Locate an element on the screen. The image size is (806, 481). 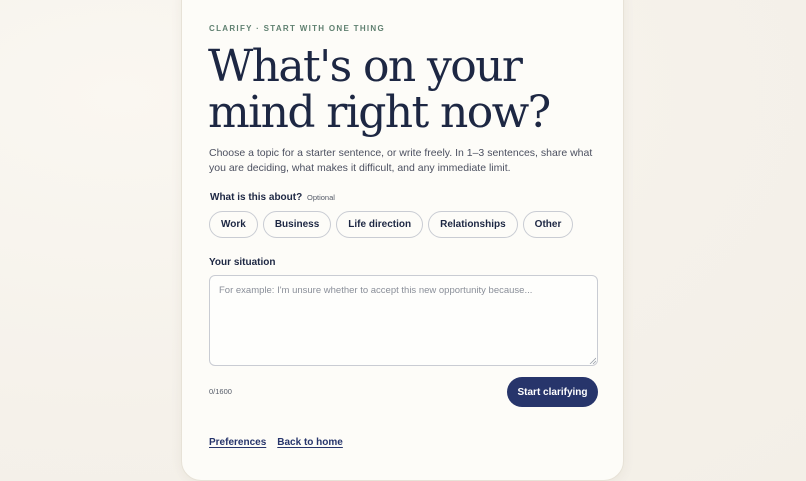
topic-chip-relationships: Relationships is located at coordinates (473, 224).